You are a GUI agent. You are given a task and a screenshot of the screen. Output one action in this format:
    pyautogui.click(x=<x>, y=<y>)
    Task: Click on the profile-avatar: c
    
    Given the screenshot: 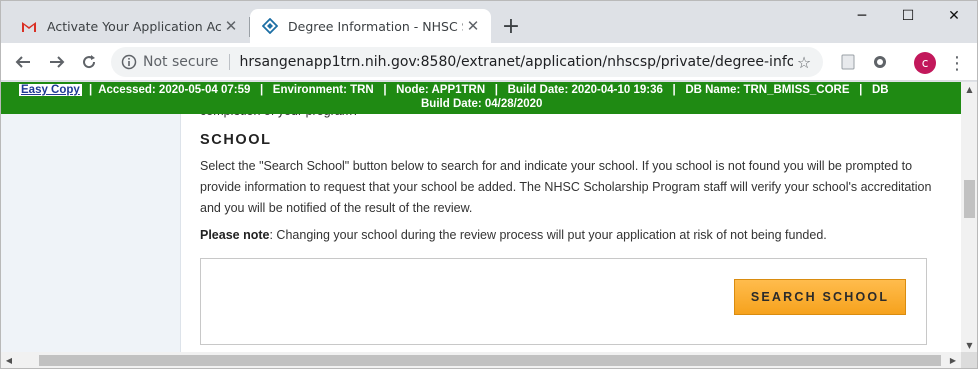 What is the action you would take?
    pyautogui.click(x=925, y=63)
    